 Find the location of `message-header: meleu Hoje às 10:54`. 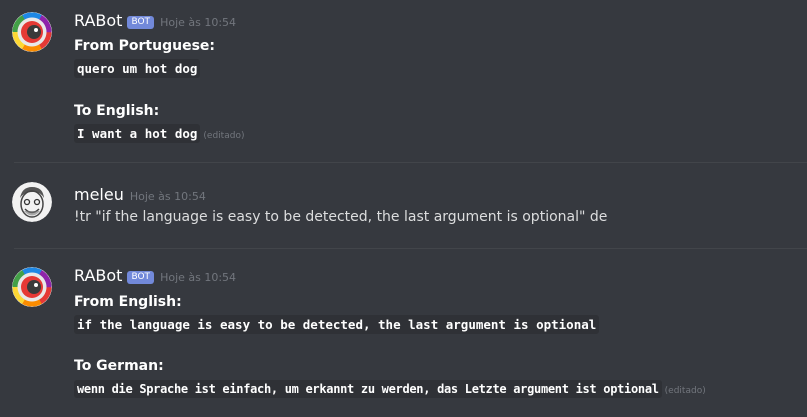

message-header: meleu Hoje às 10:54 is located at coordinates (140, 194).